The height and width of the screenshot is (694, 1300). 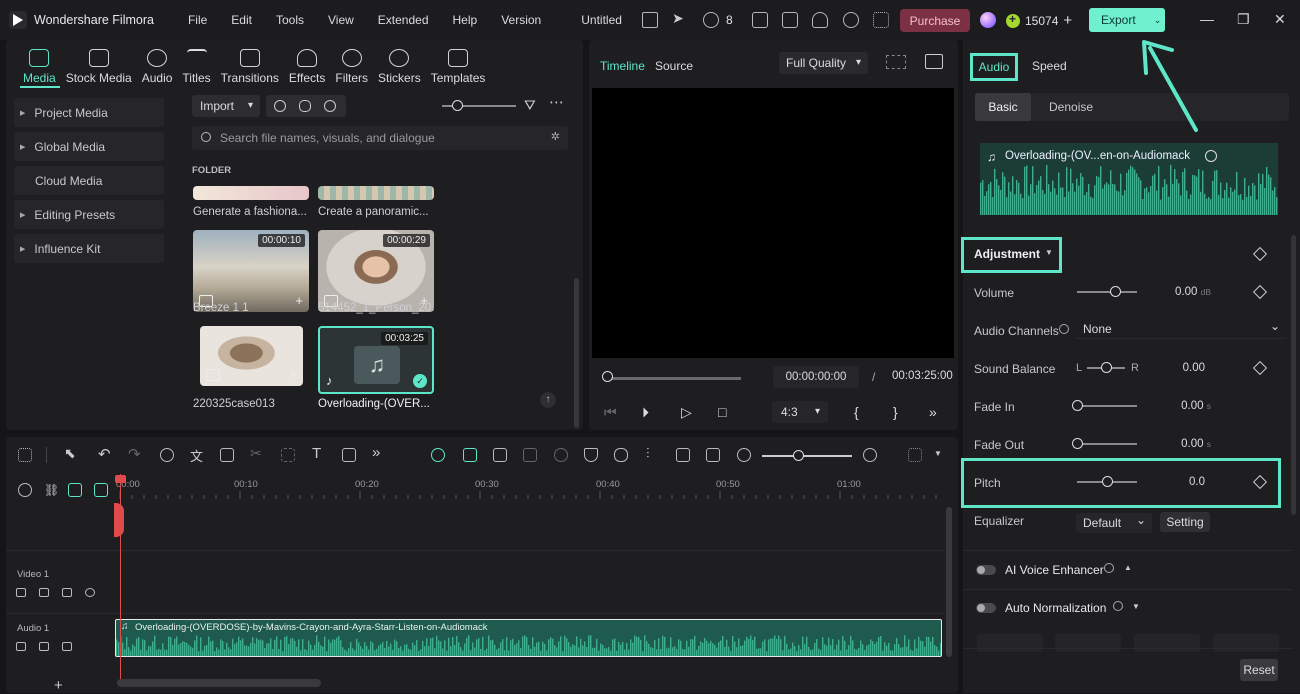 What do you see at coordinates (674, 66) in the screenshot?
I see `tab-source: Source` at bounding box center [674, 66].